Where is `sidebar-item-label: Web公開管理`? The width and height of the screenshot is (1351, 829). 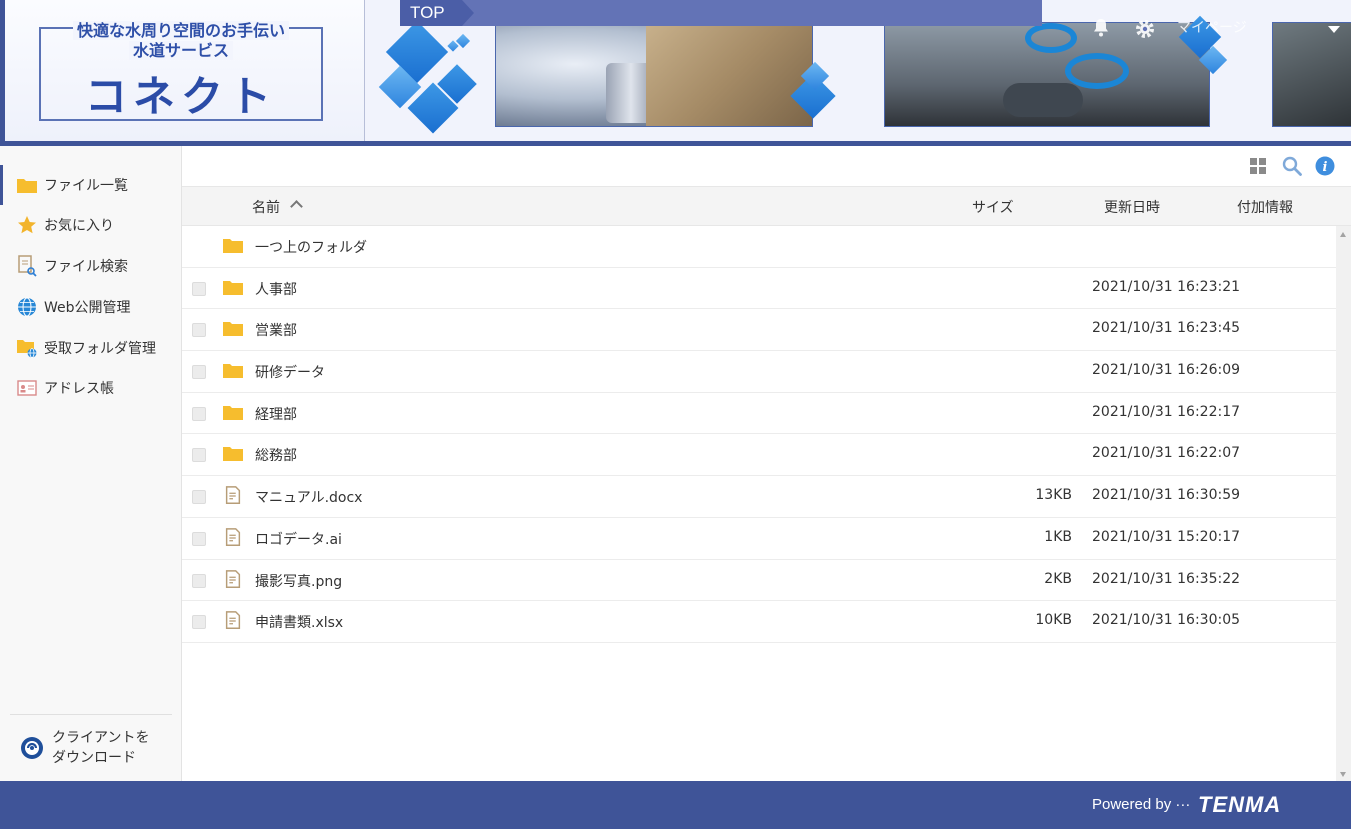 sidebar-item-label: Web公開管理 is located at coordinates (87, 308).